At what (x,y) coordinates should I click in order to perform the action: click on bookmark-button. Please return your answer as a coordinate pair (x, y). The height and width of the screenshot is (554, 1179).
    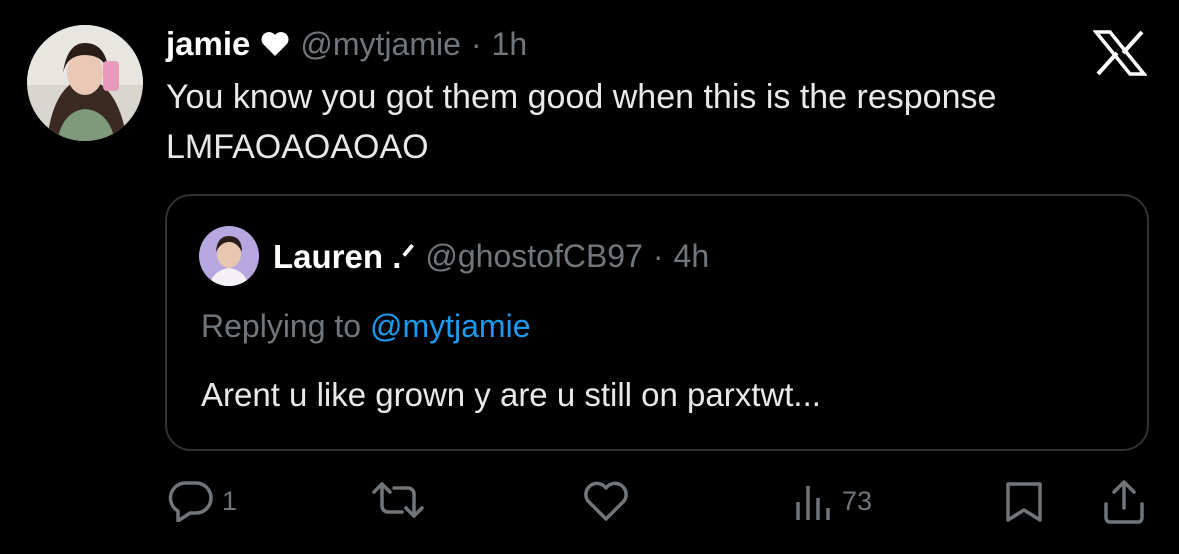
    Looking at the image, I should click on (1024, 502).